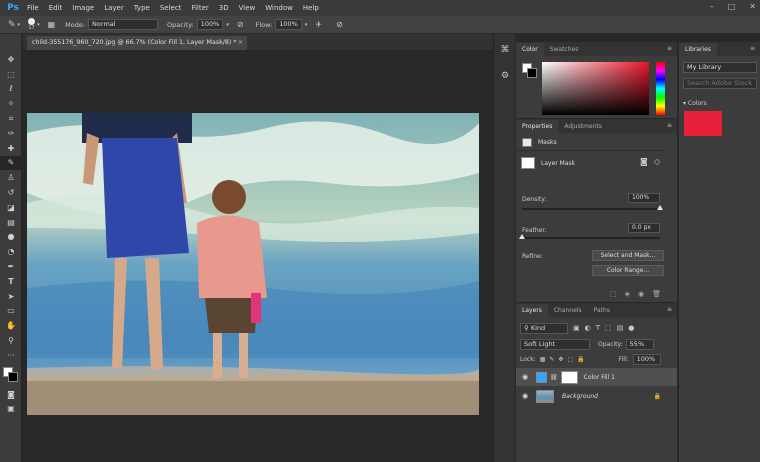 This screenshot has height=462, width=760. Describe the element at coordinates (339, 24) in the screenshot. I see `pressure-size-icon: ⊘` at that location.